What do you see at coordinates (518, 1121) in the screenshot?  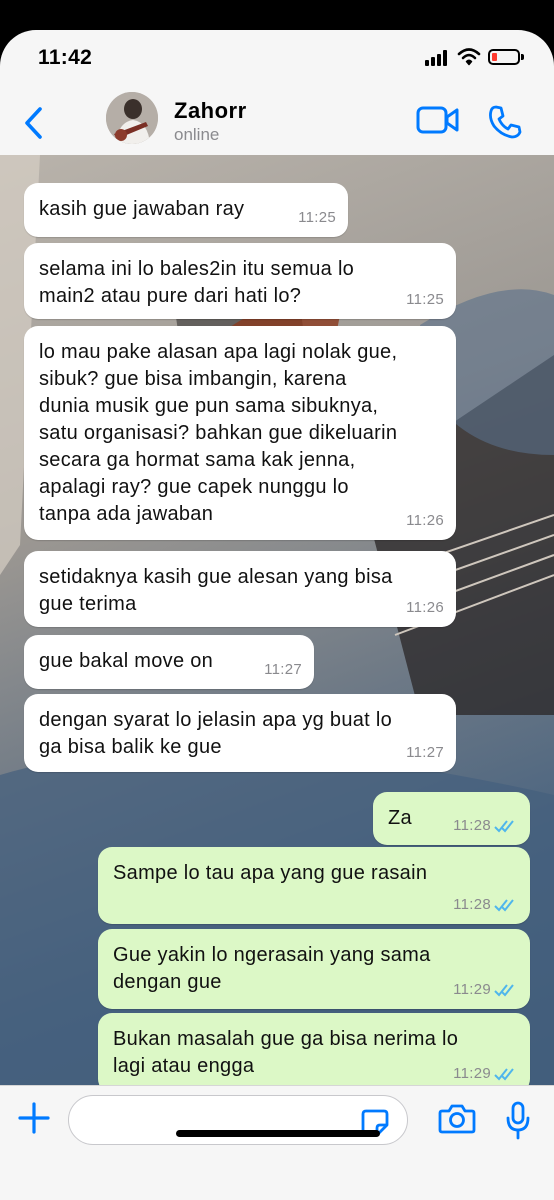 I see `microphone-icon` at bounding box center [518, 1121].